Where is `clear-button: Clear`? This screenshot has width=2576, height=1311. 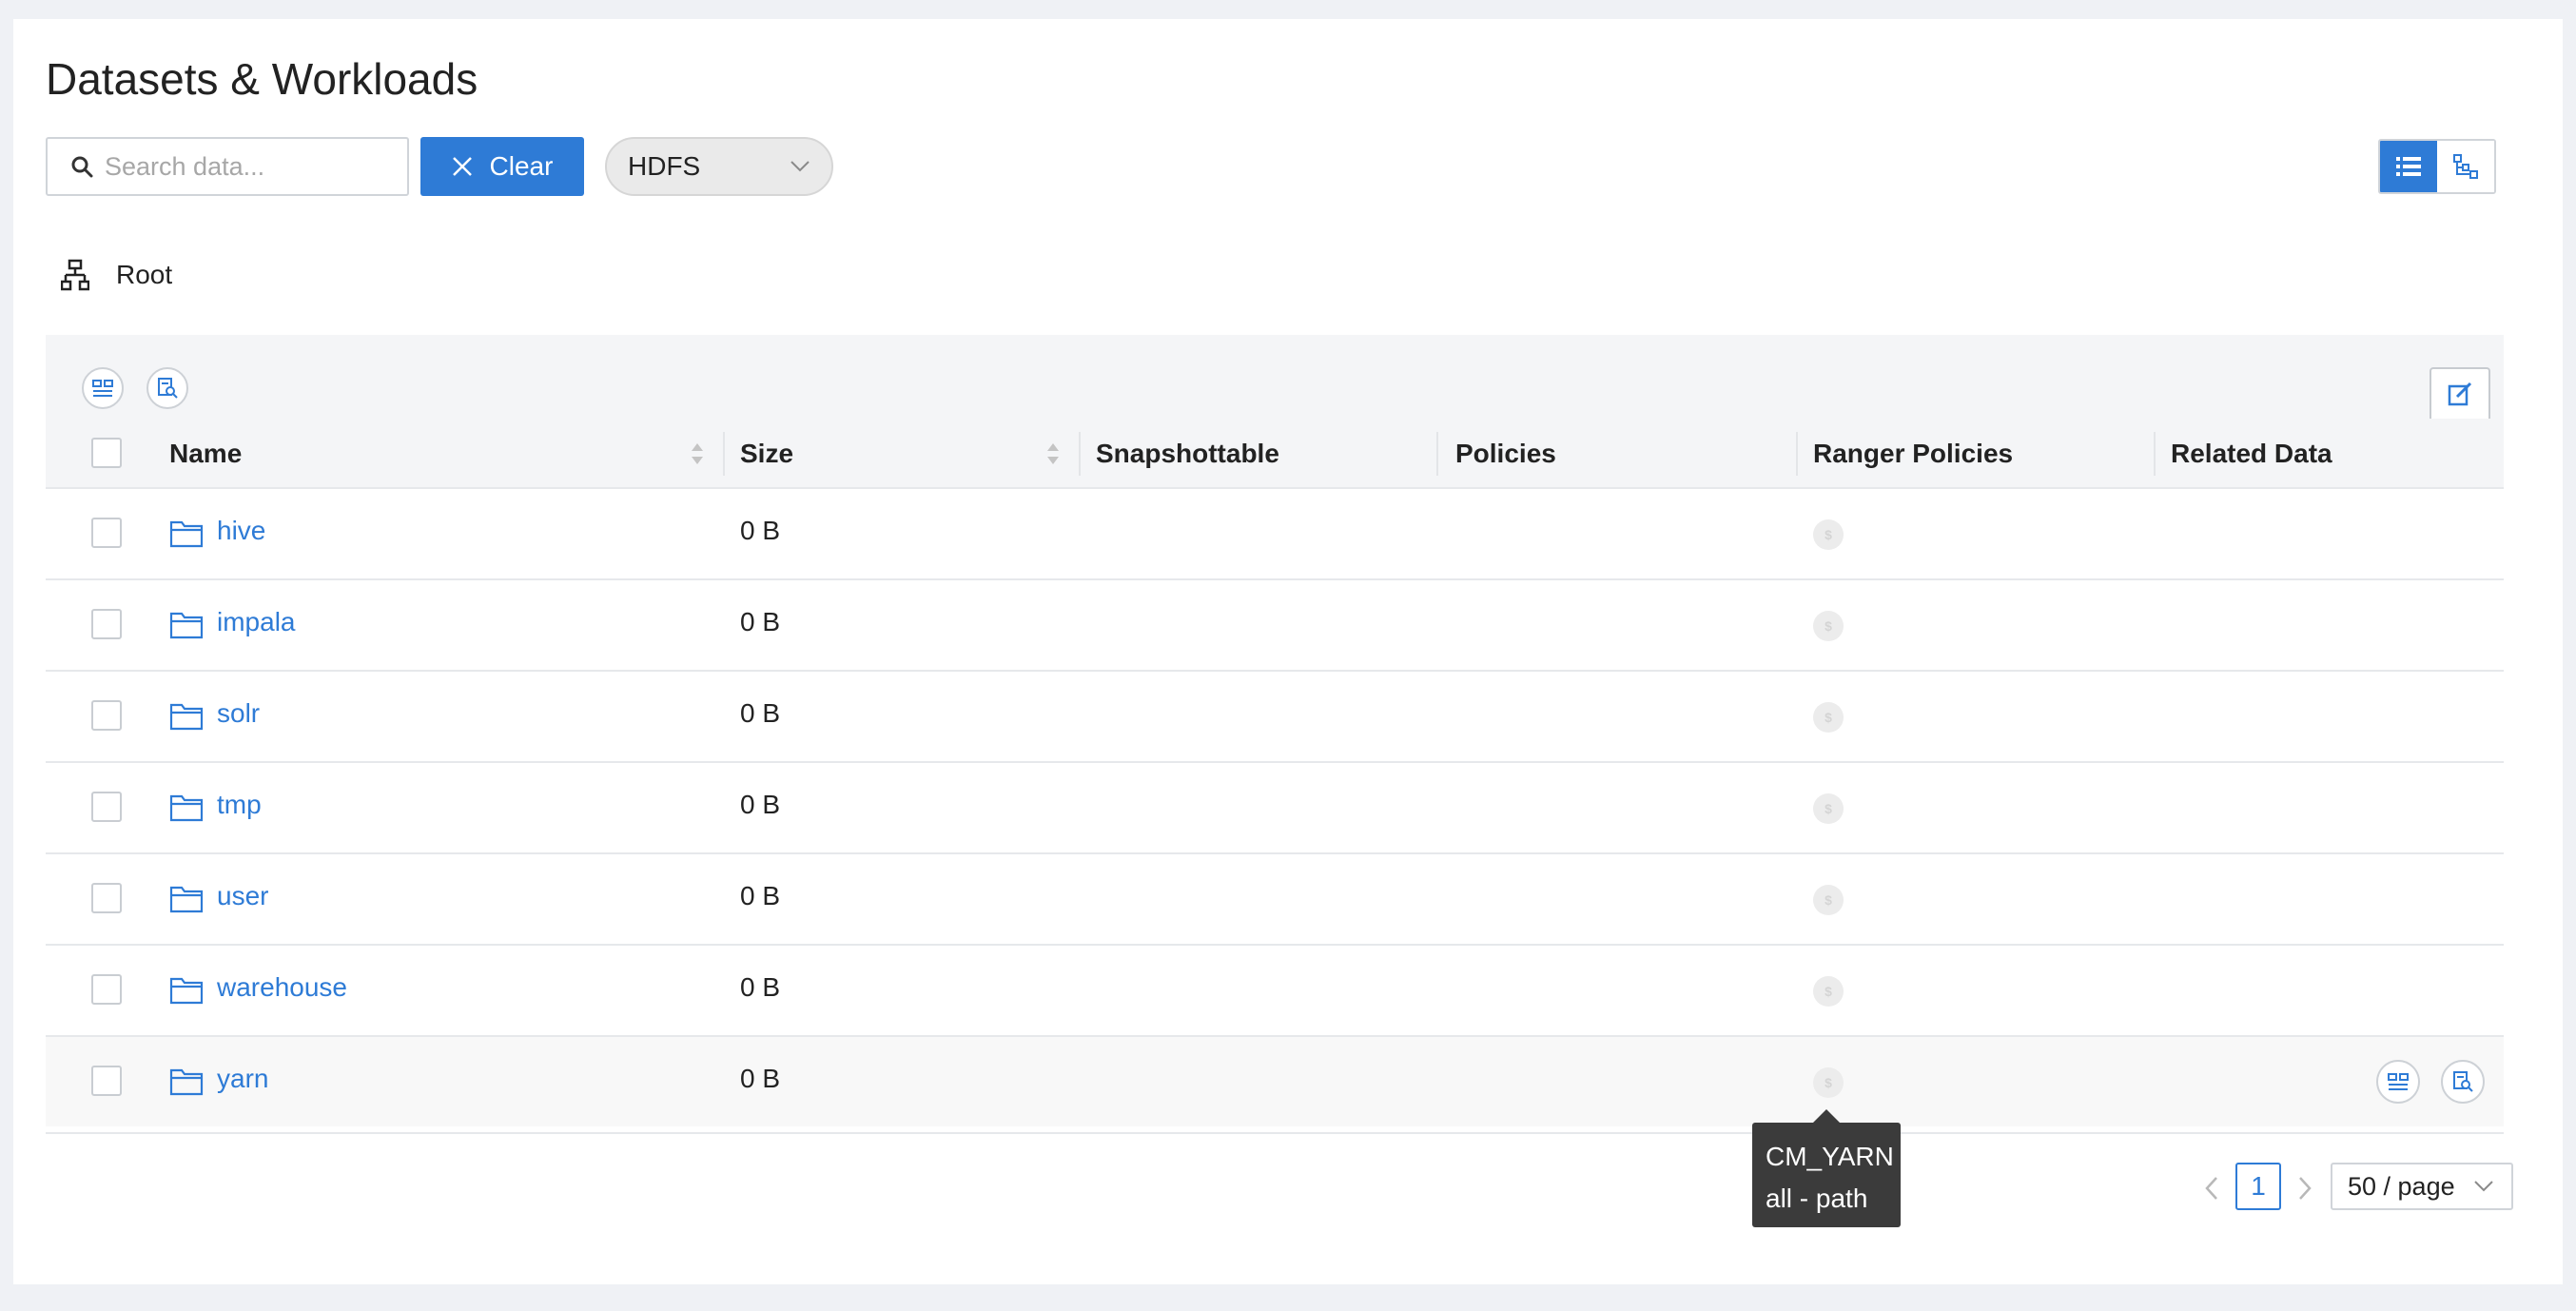 clear-button: Clear is located at coordinates (502, 166).